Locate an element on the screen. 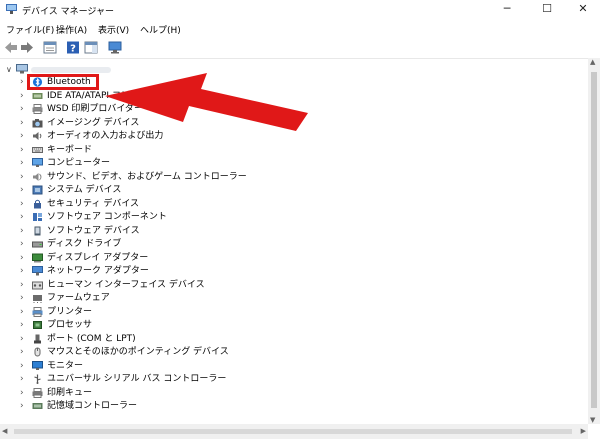 The height and width of the screenshot is (439, 600). horizontal-scrollbar: ◀ ▶ is located at coordinates (294, 431).